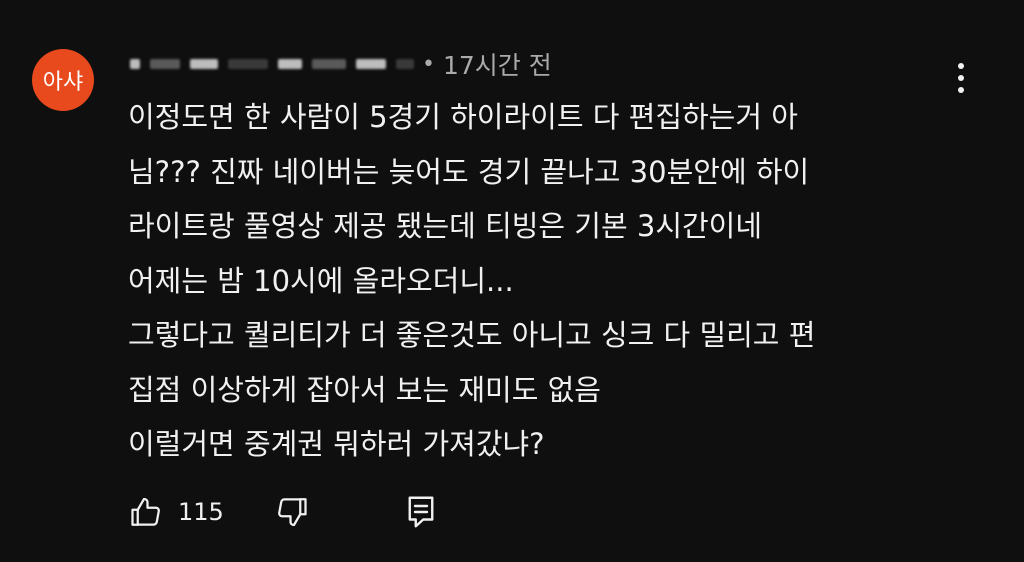 The image size is (1024, 562). Describe the element at coordinates (469, 171) in the screenshot. I see `comment-line: 님??? 진짜 네이버는 늦어도 경기 끝나고 30분안에 하이` at that location.